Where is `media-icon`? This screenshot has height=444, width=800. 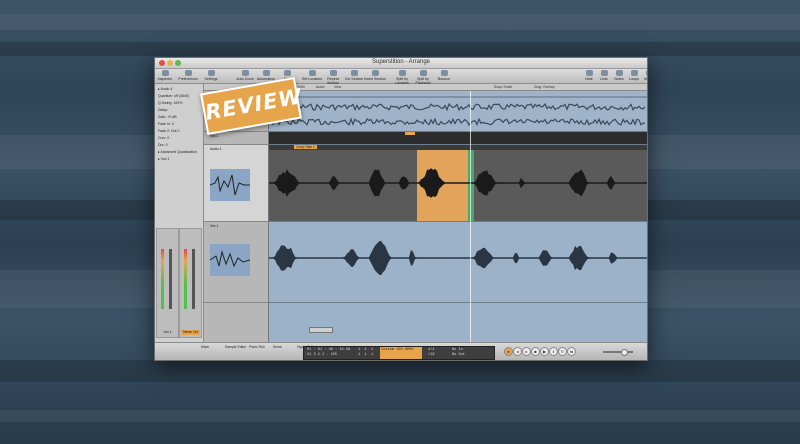 media-icon is located at coordinates (646, 73).